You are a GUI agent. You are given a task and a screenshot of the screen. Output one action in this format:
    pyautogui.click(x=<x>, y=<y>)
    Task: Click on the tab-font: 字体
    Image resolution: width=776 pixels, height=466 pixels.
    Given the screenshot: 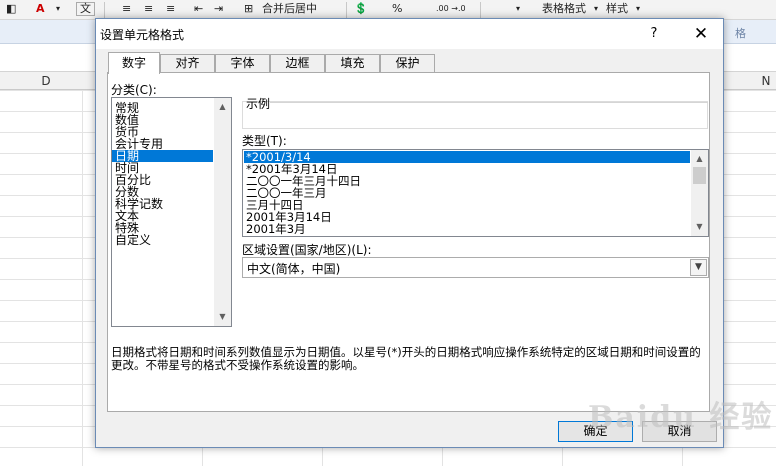 What is the action you would take?
    pyautogui.click(x=242, y=63)
    